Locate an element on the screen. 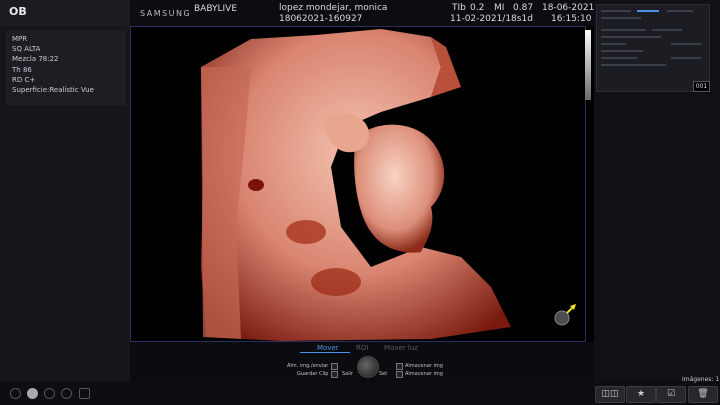  store-send-checkbox is located at coordinates (334, 366).